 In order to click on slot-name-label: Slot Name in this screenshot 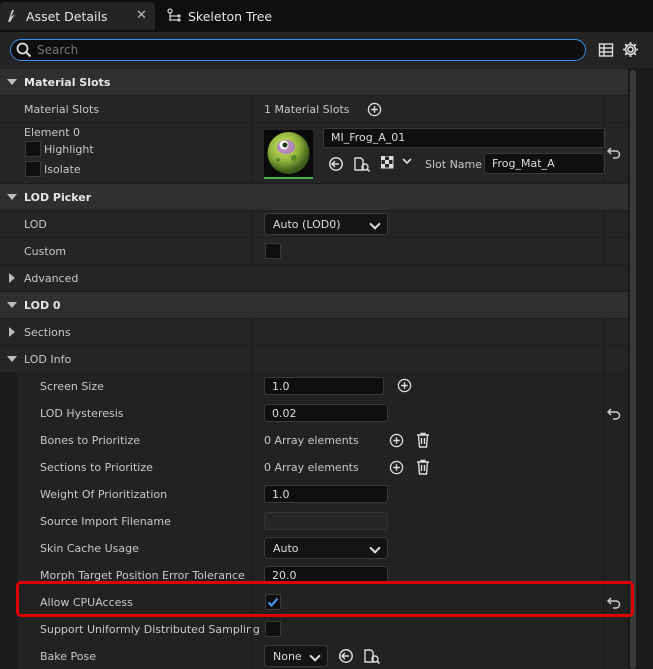, I will do `click(454, 164)`.